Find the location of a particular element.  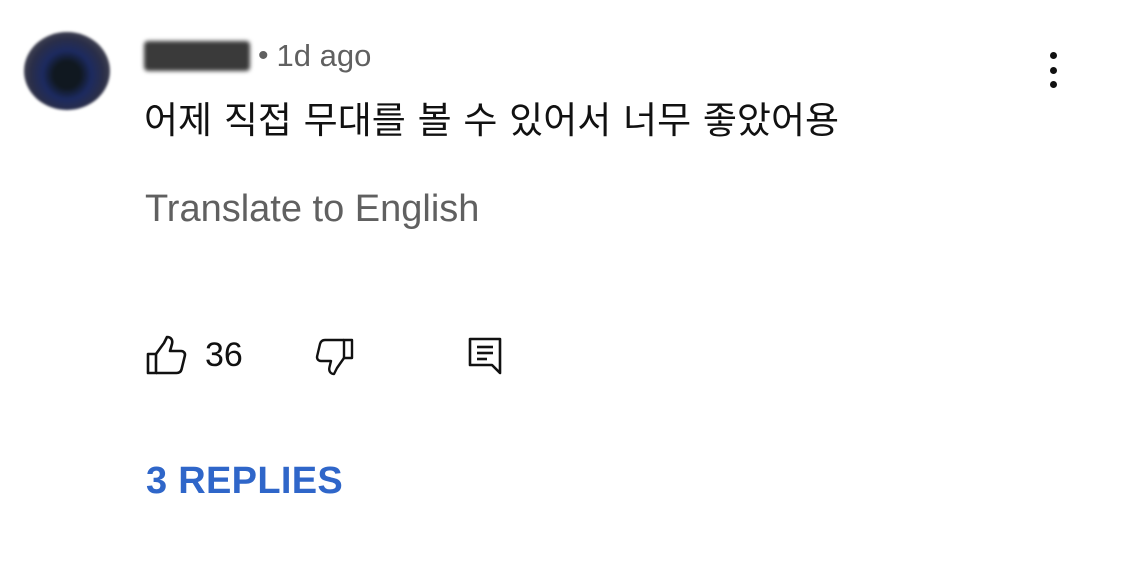

thumbs-down-icon is located at coordinates (334, 357).